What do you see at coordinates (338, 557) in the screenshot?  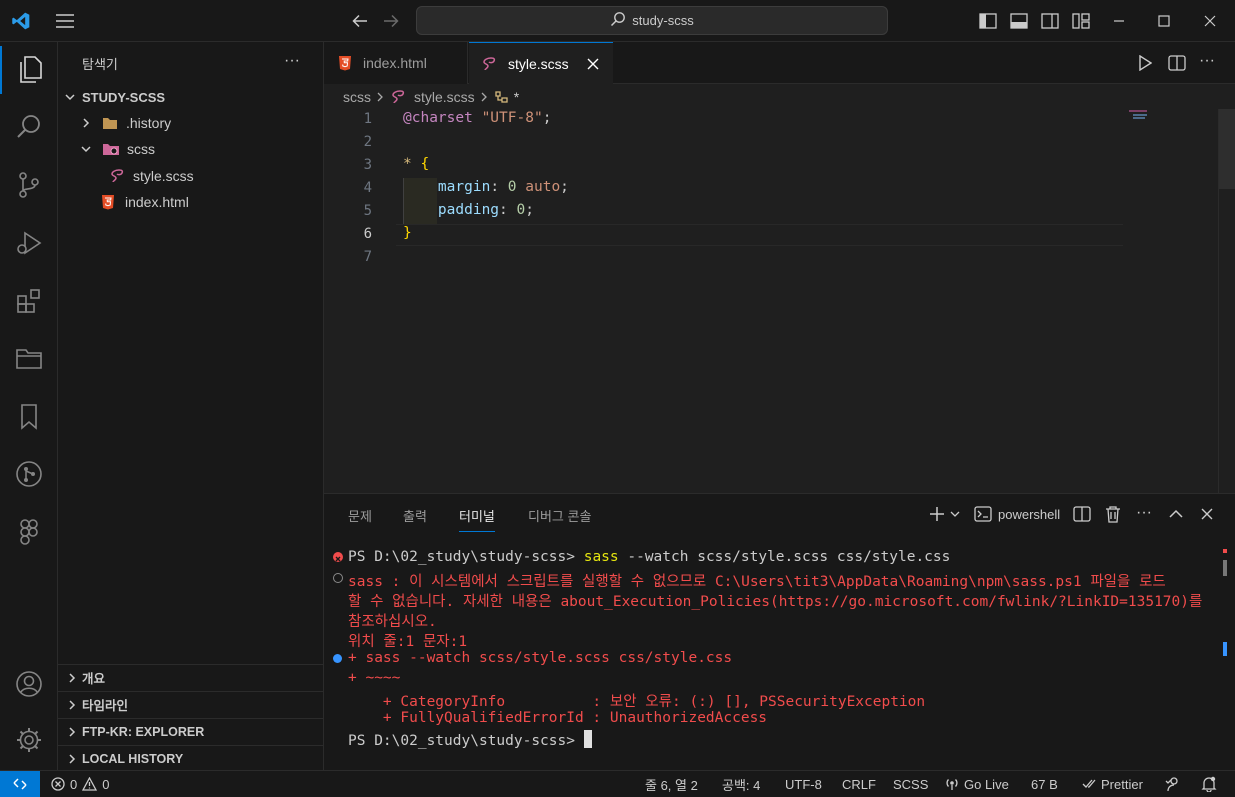 I see `command-failed-icon` at bounding box center [338, 557].